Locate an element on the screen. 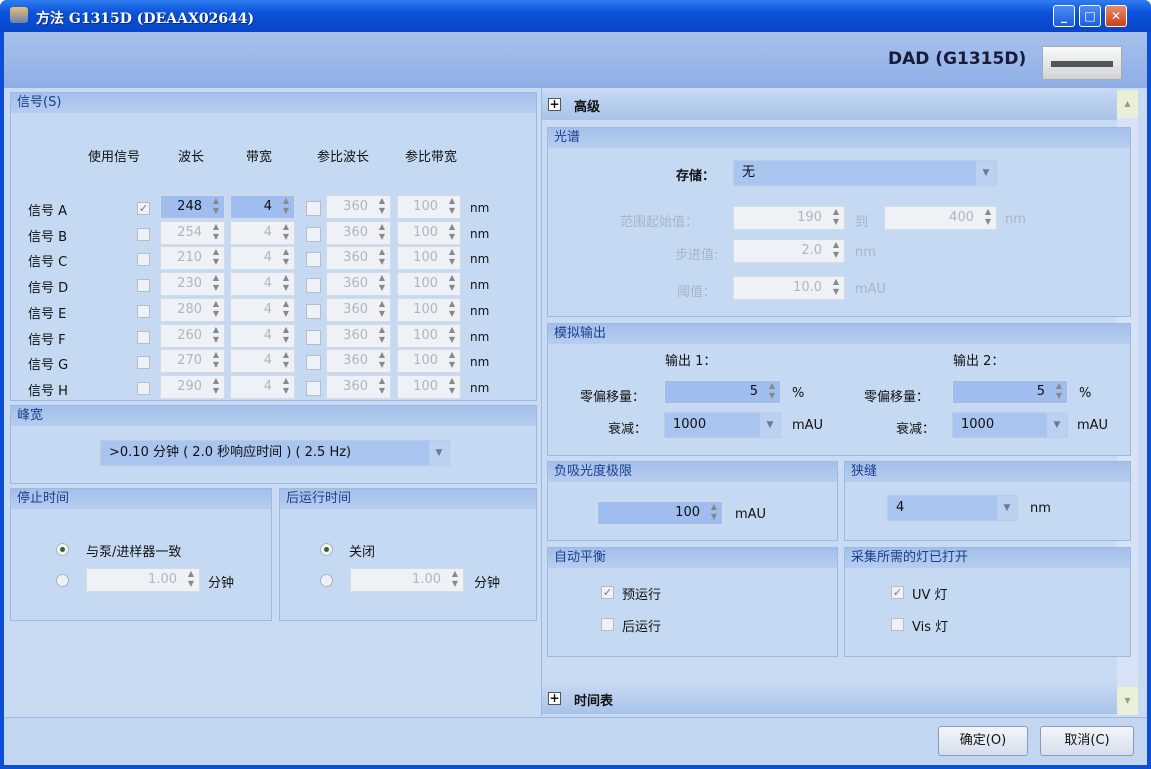 The image size is (1151, 769). timetable-header: + 时间表 is located at coordinates (829, 699).